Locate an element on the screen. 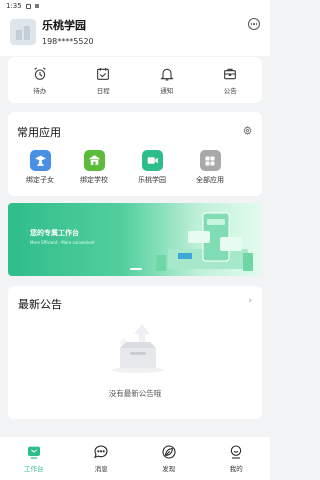 Image resolution: width=320 pixels, height=480 pixels. tab-label: 消息 is located at coordinates (101, 469).